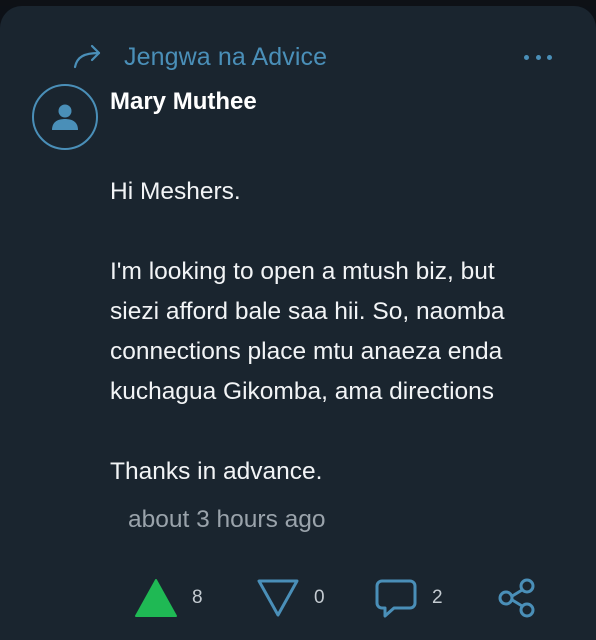 The image size is (596, 640). I want to click on share-icon, so click(516, 598).